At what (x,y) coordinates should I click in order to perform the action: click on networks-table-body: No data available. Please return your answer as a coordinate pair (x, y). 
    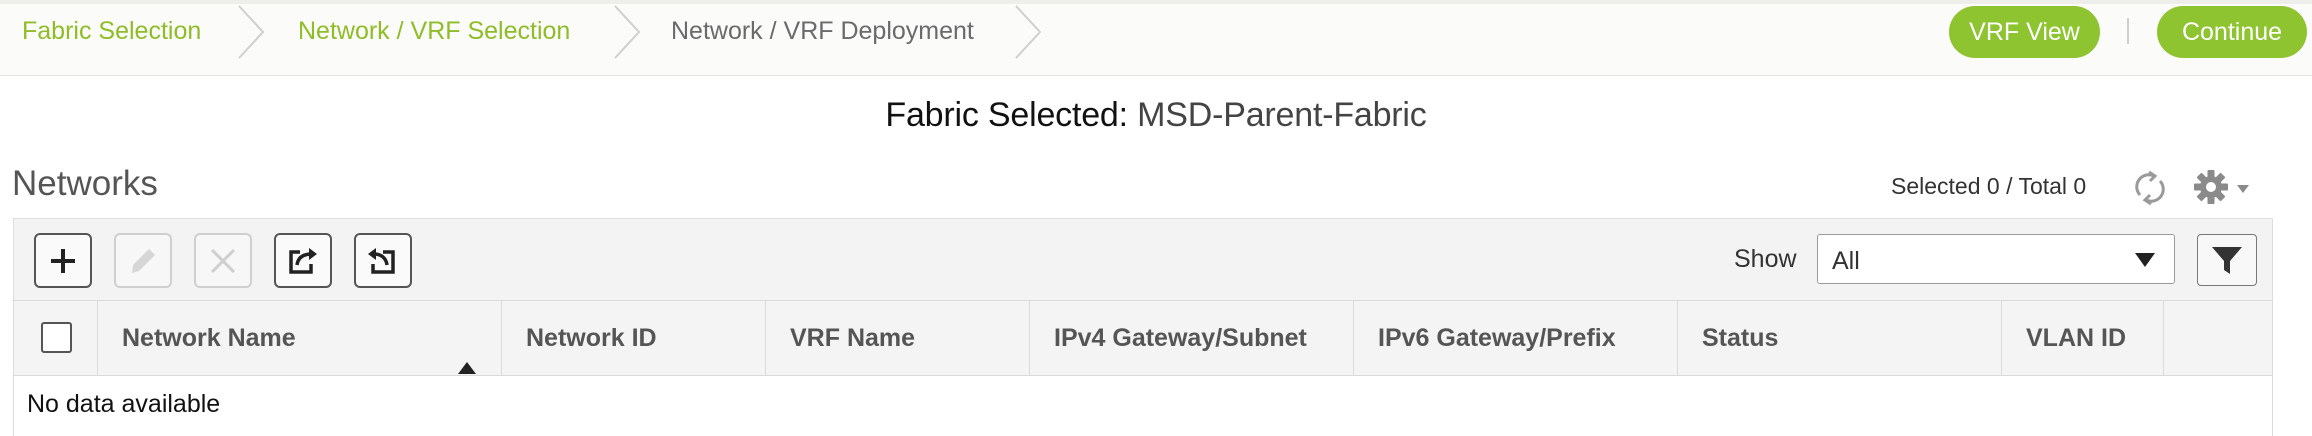
    Looking at the image, I should click on (1143, 406).